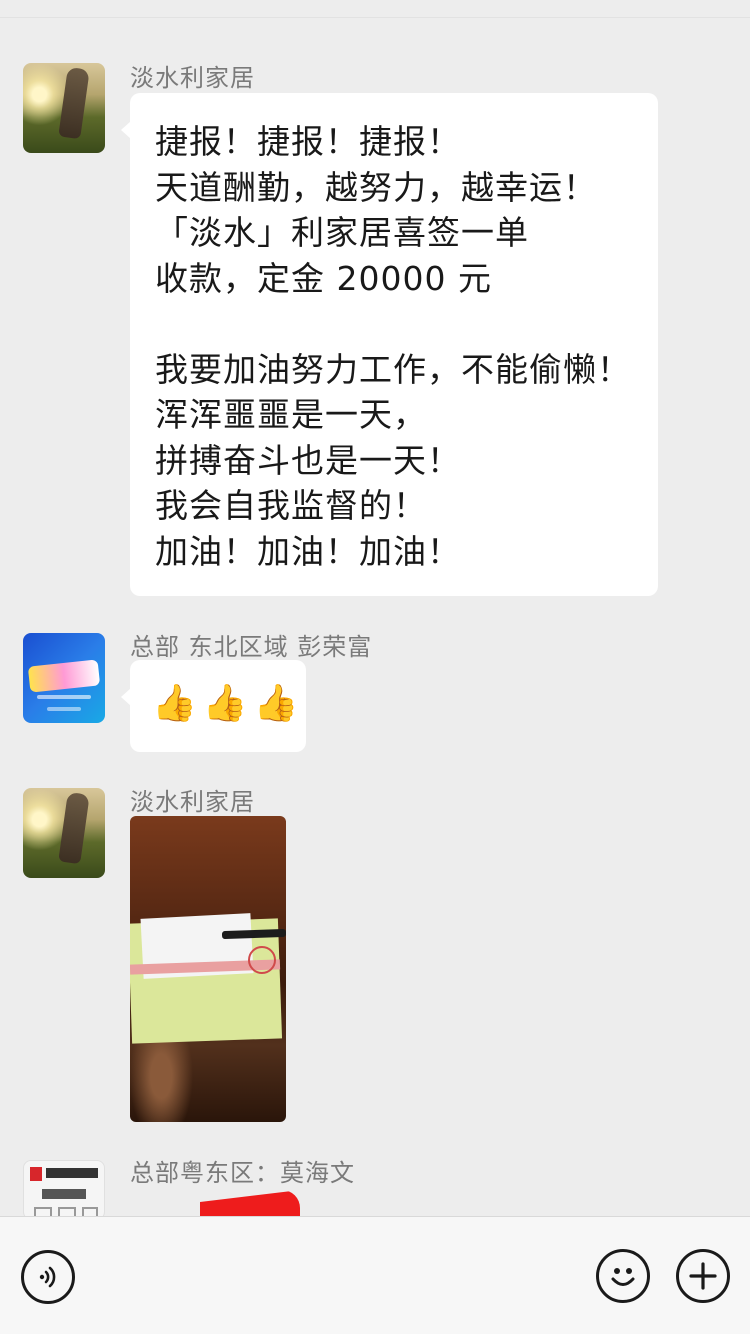  I want to click on emoji-button, so click(623, 1276).